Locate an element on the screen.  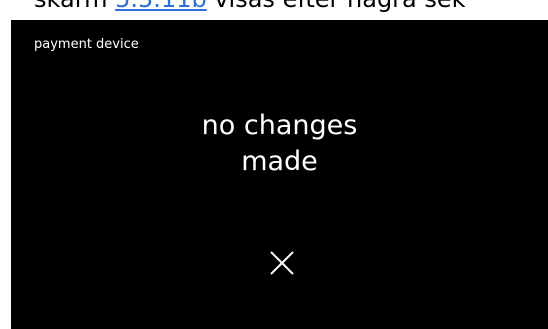
close-button is located at coordinates (282, 263).